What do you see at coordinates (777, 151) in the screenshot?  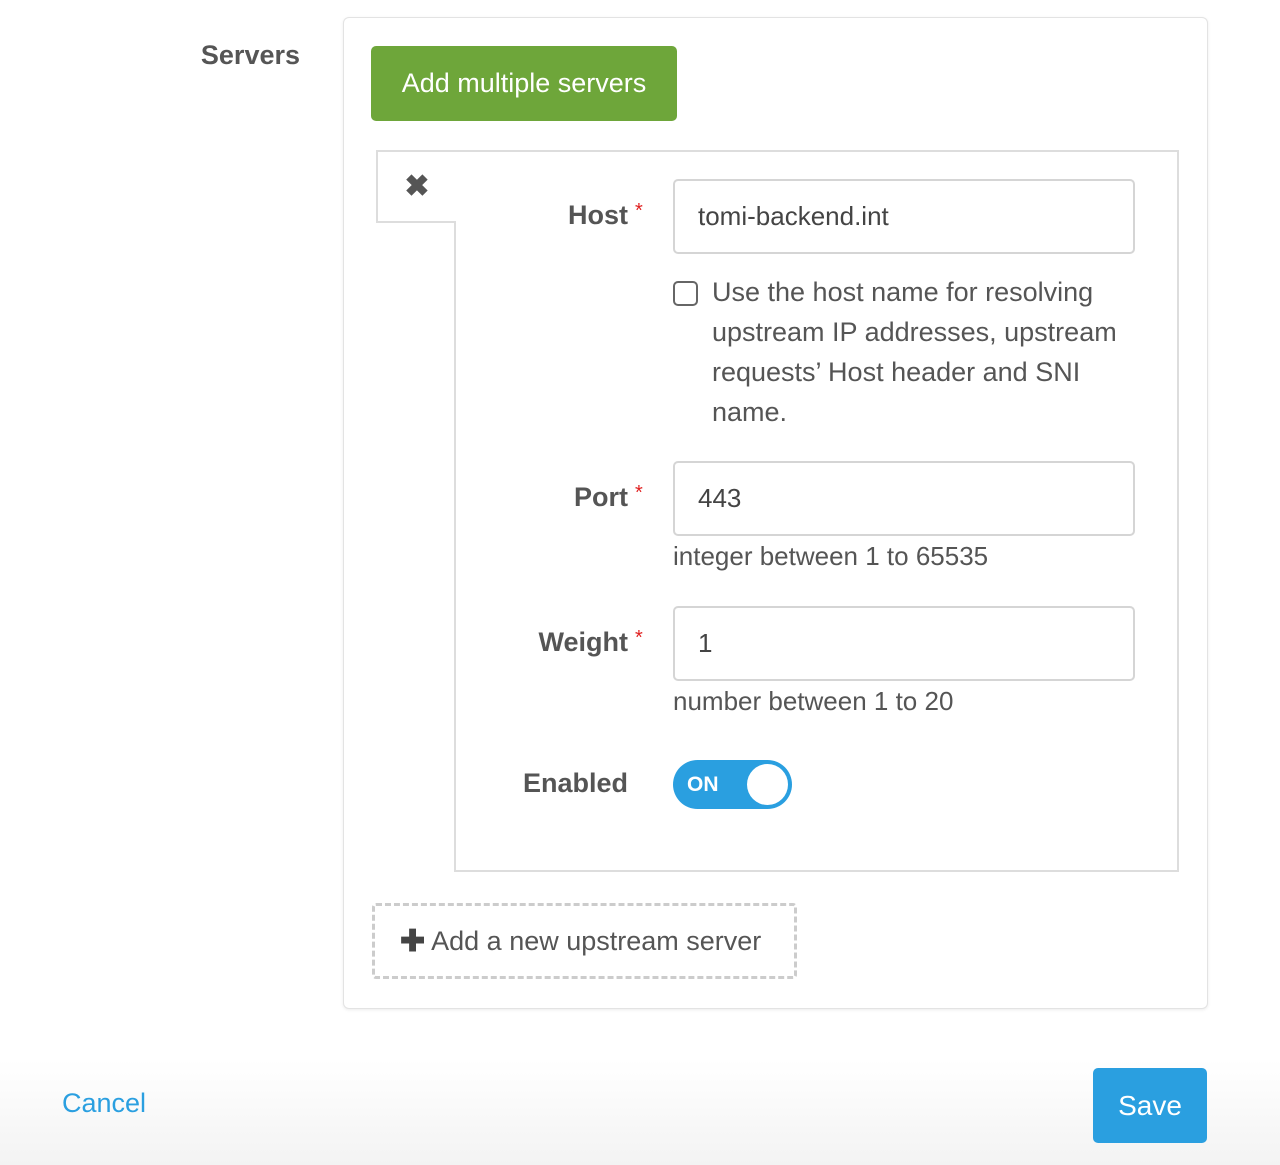 I see `box-border-top` at bounding box center [777, 151].